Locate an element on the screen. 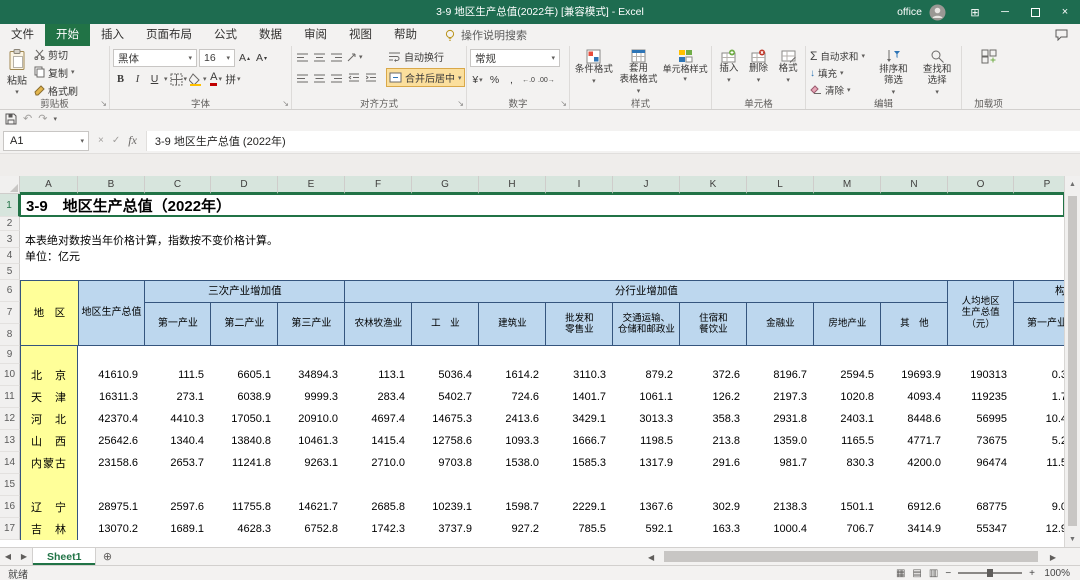 The height and width of the screenshot is (580, 1080). value-cell: 1742.3 is located at coordinates (378, 529).